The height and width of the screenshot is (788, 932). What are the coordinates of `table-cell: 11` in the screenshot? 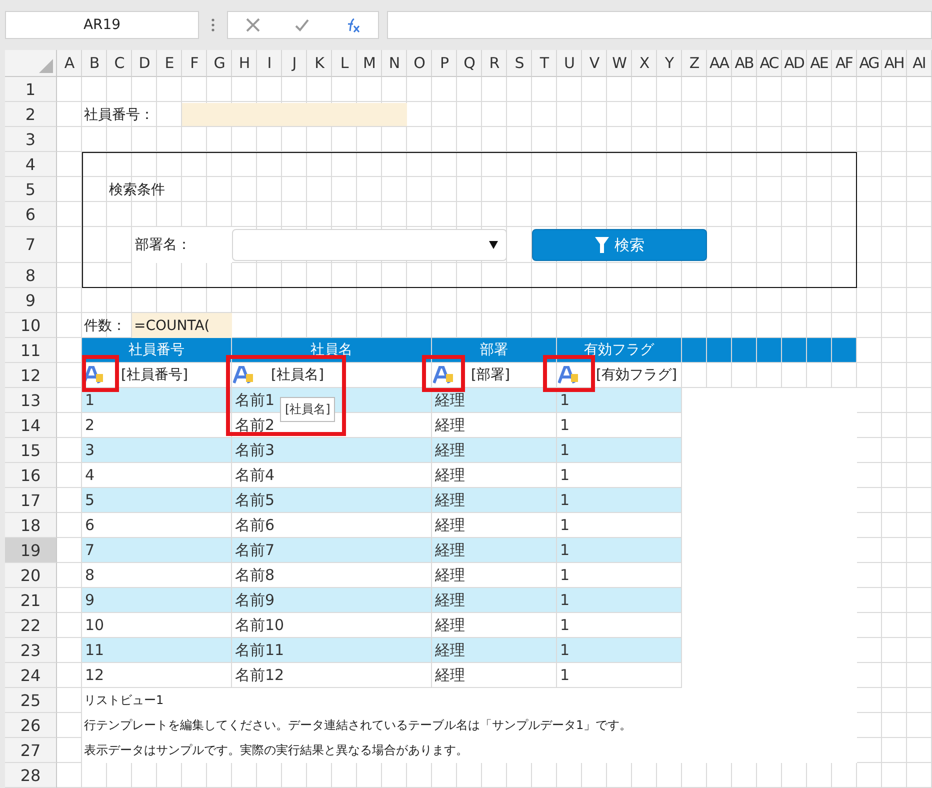 It's located at (157, 650).